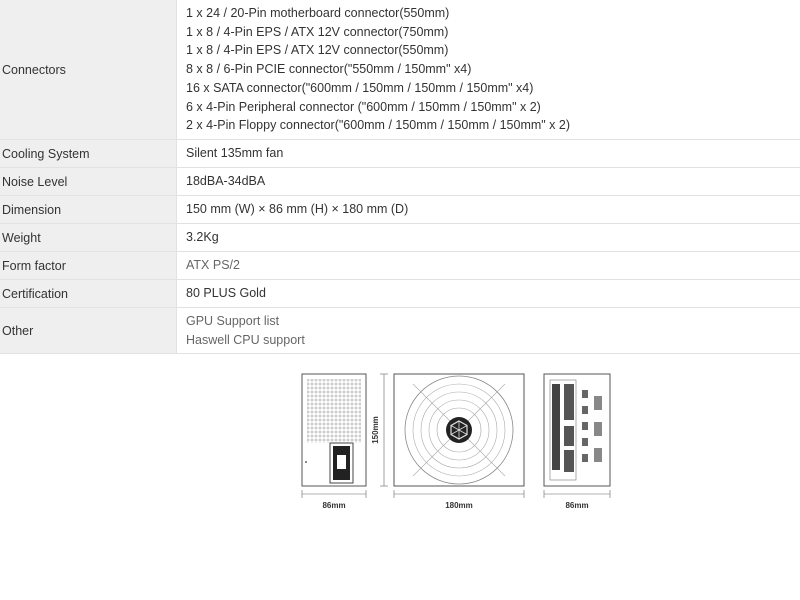 Image resolution: width=800 pixels, height=600 pixels. I want to click on spec-value-text: Silent 135mm fan, so click(235, 153).